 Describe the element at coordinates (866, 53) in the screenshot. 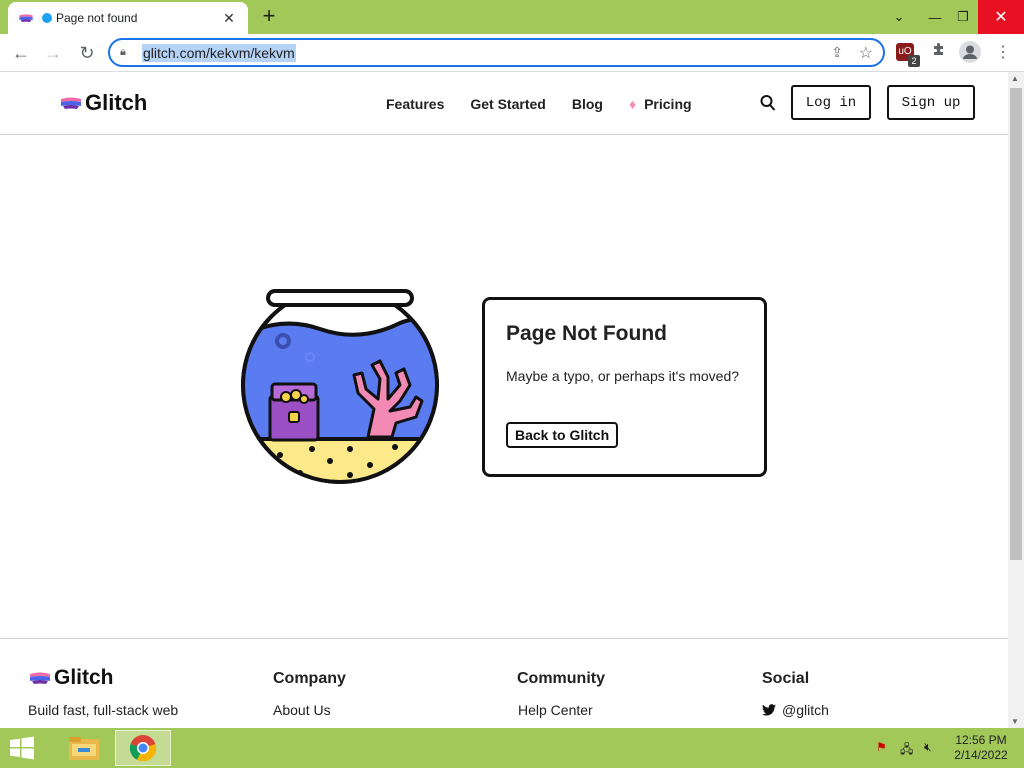

I see `bookmark-star-icon: ☆` at that location.